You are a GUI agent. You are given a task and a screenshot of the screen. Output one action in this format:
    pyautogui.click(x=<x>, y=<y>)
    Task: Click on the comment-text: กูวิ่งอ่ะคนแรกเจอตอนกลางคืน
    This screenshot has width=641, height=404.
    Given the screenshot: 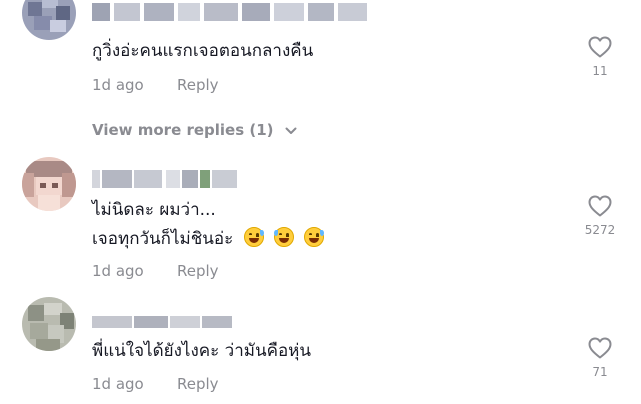 What is the action you would take?
    pyautogui.click(x=202, y=51)
    